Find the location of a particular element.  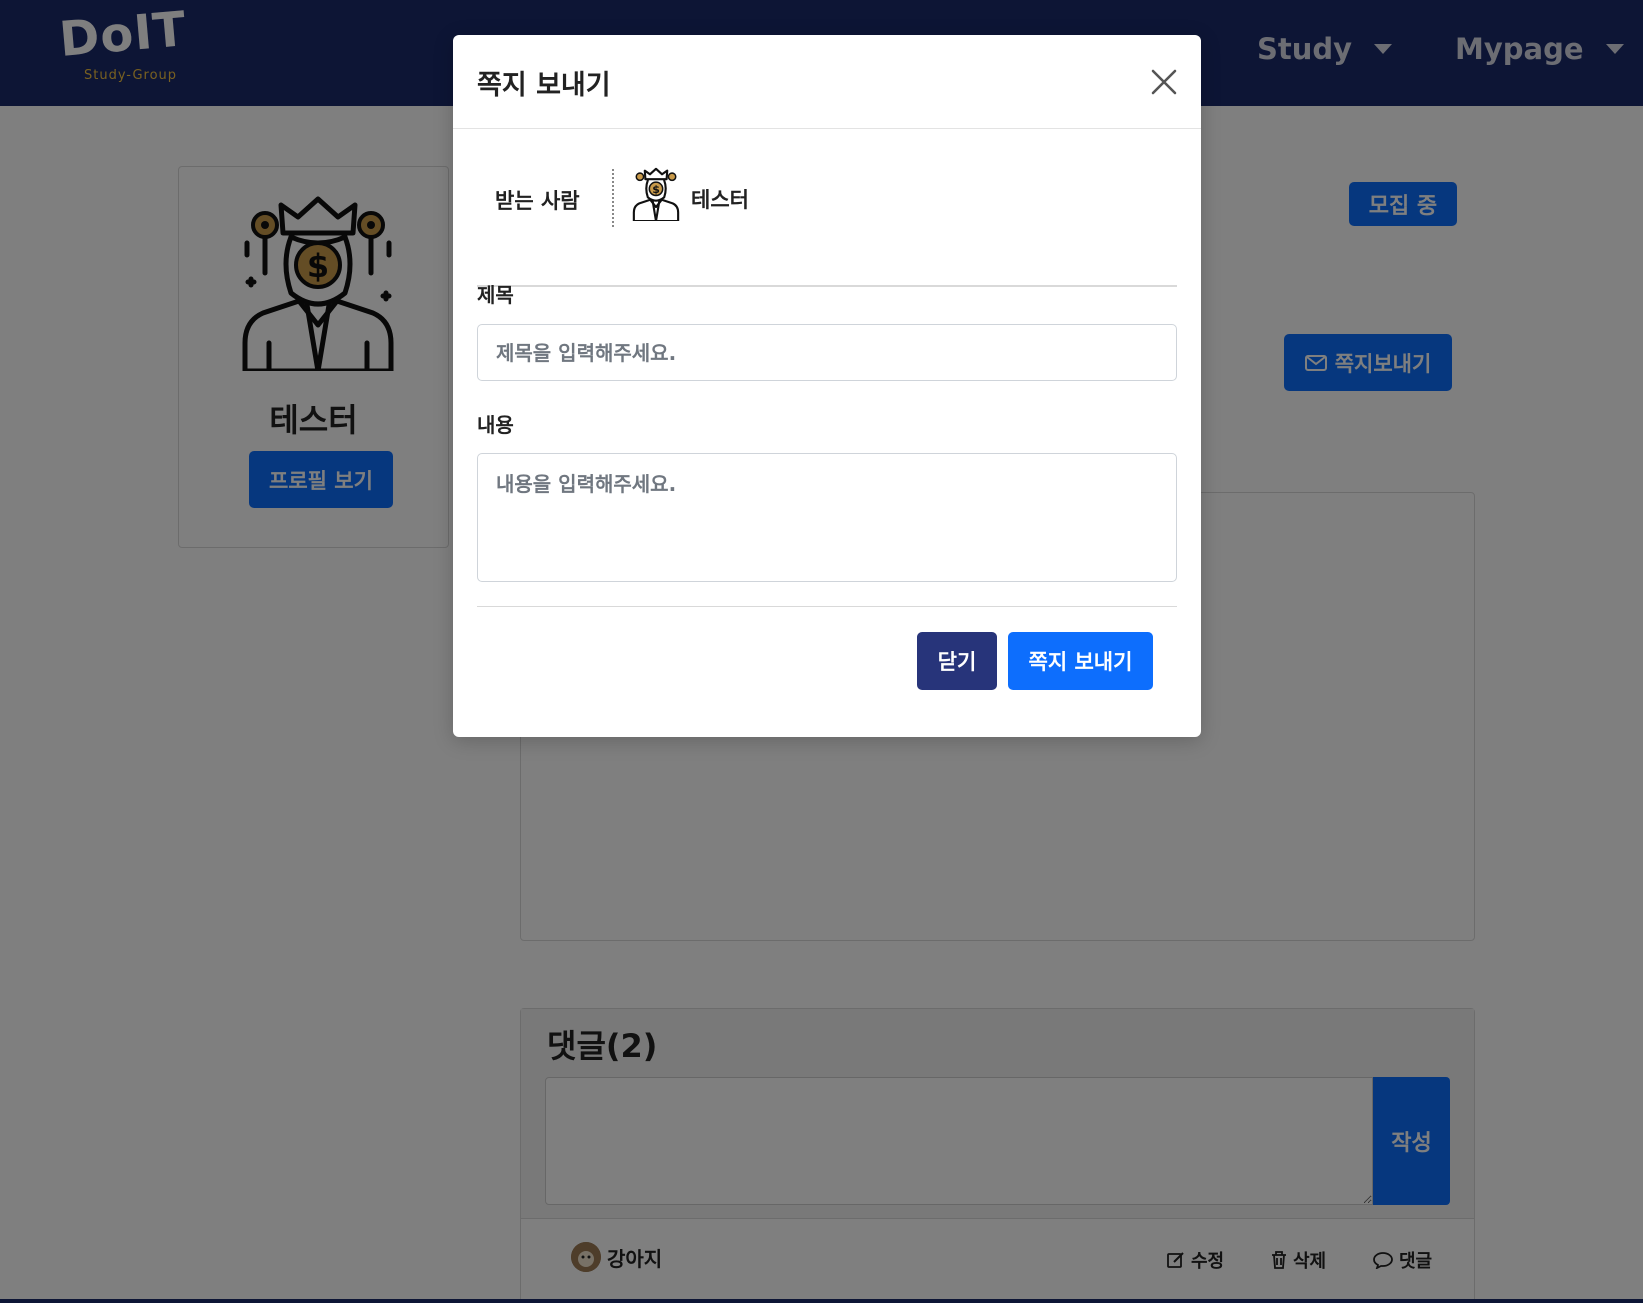

message-title-input is located at coordinates (827, 352).